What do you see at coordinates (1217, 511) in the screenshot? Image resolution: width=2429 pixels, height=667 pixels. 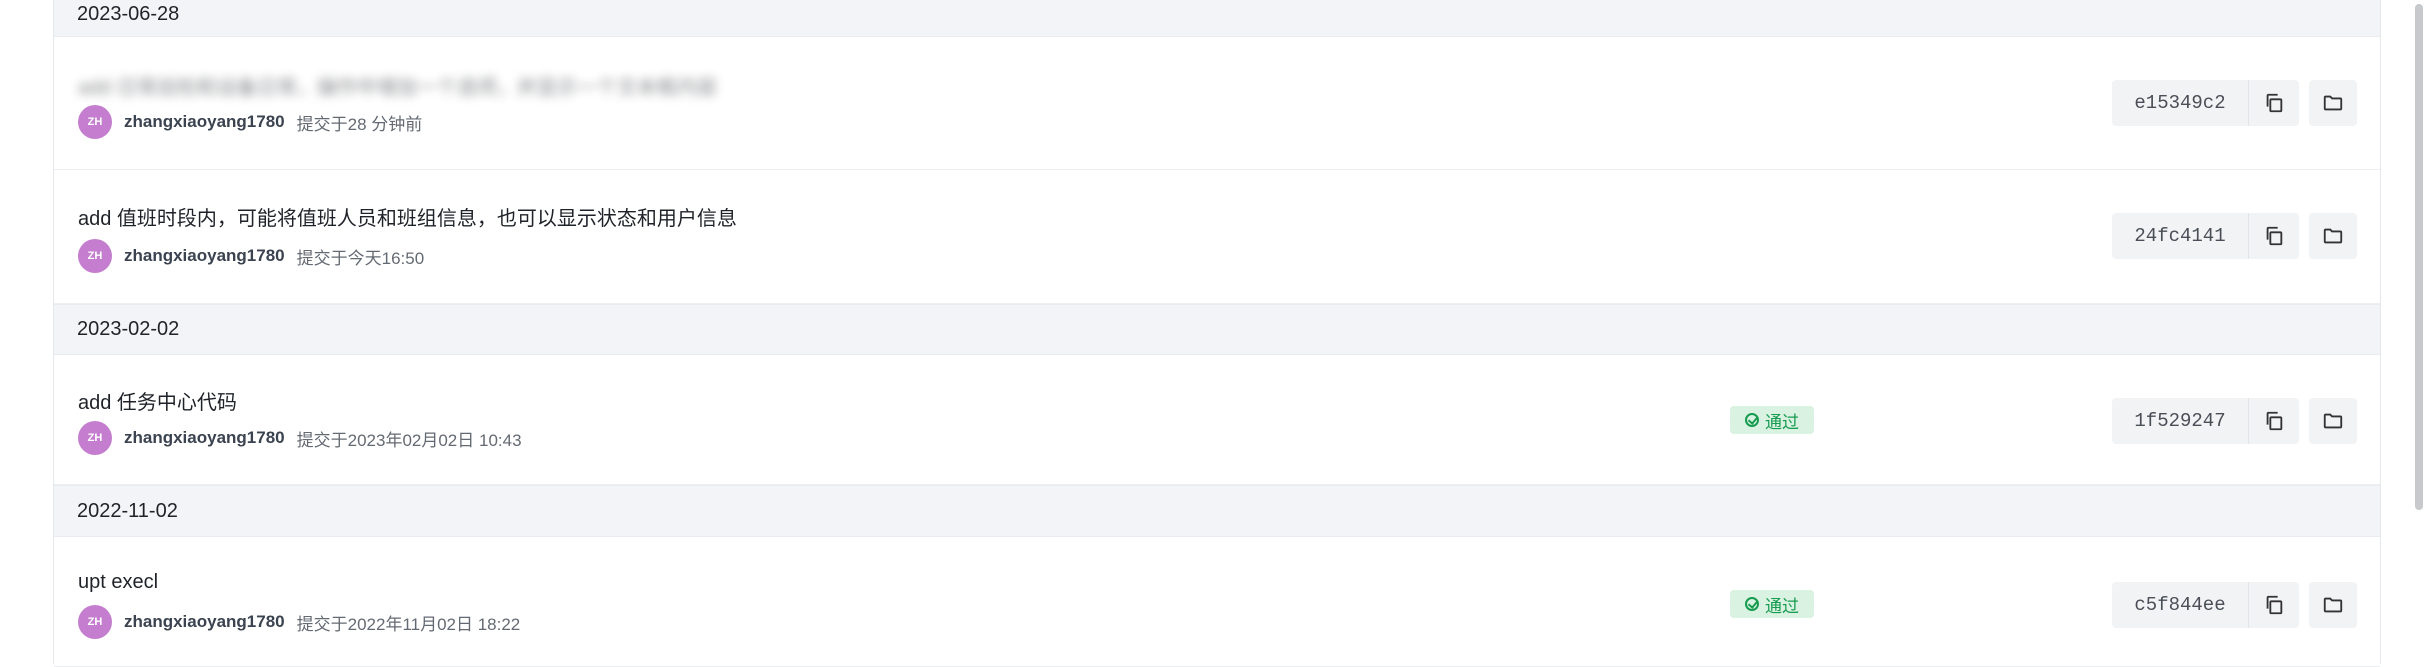 I see `date-header: 2022-11-02` at bounding box center [1217, 511].